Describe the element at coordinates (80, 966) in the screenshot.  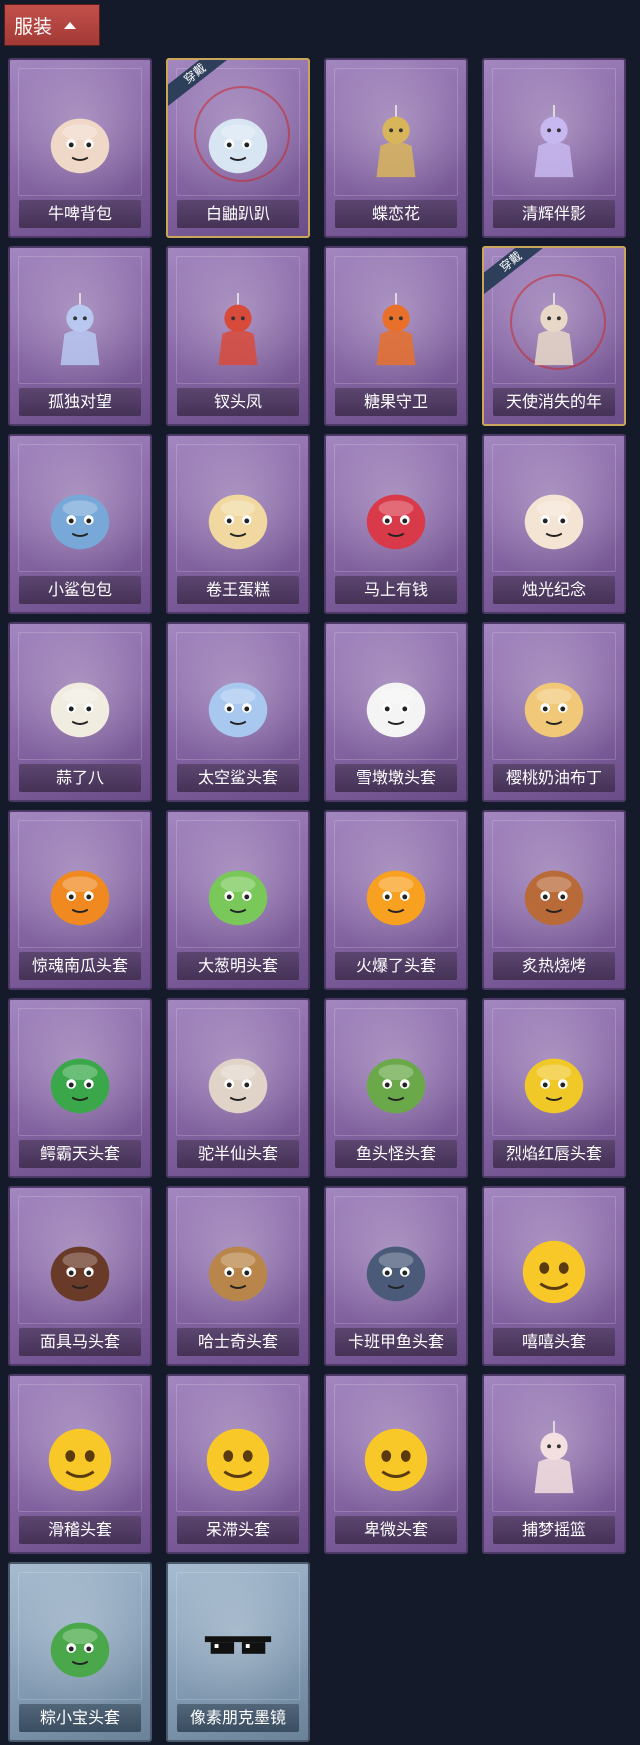
I see `costume-card-label: 惊魂南瓜头套` at that location.